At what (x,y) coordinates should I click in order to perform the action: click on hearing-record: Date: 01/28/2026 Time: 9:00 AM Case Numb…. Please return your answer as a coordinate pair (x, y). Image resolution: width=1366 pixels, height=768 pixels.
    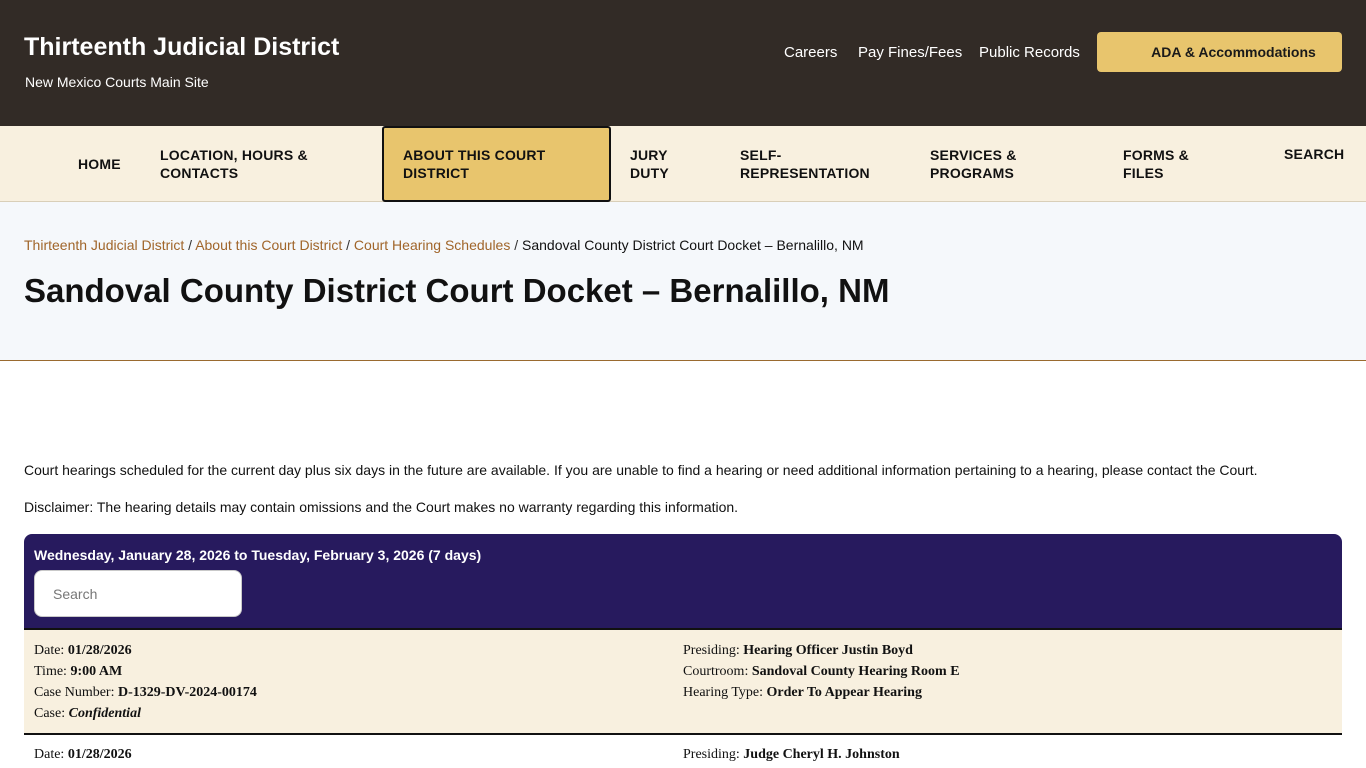
    Looking at the image, I should click on (683, 681).